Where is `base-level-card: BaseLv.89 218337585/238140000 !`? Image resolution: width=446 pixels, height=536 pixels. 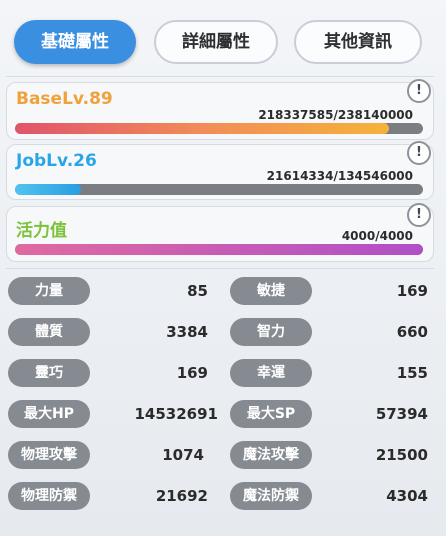
base-level-card: BaseLv.89 218337585/238140000 ! is located at coordinates (220, 109).